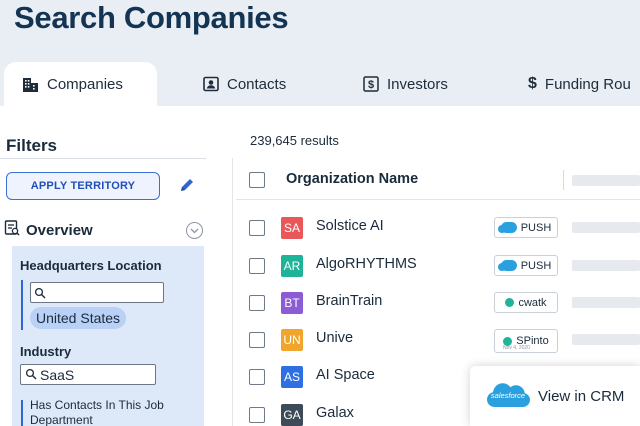 This screenshot has height=426, width=640. What do you see at coordinates (335, 413) in the screenshot?
I see `company-name-link: Galax` at bounding box center [335, 413].